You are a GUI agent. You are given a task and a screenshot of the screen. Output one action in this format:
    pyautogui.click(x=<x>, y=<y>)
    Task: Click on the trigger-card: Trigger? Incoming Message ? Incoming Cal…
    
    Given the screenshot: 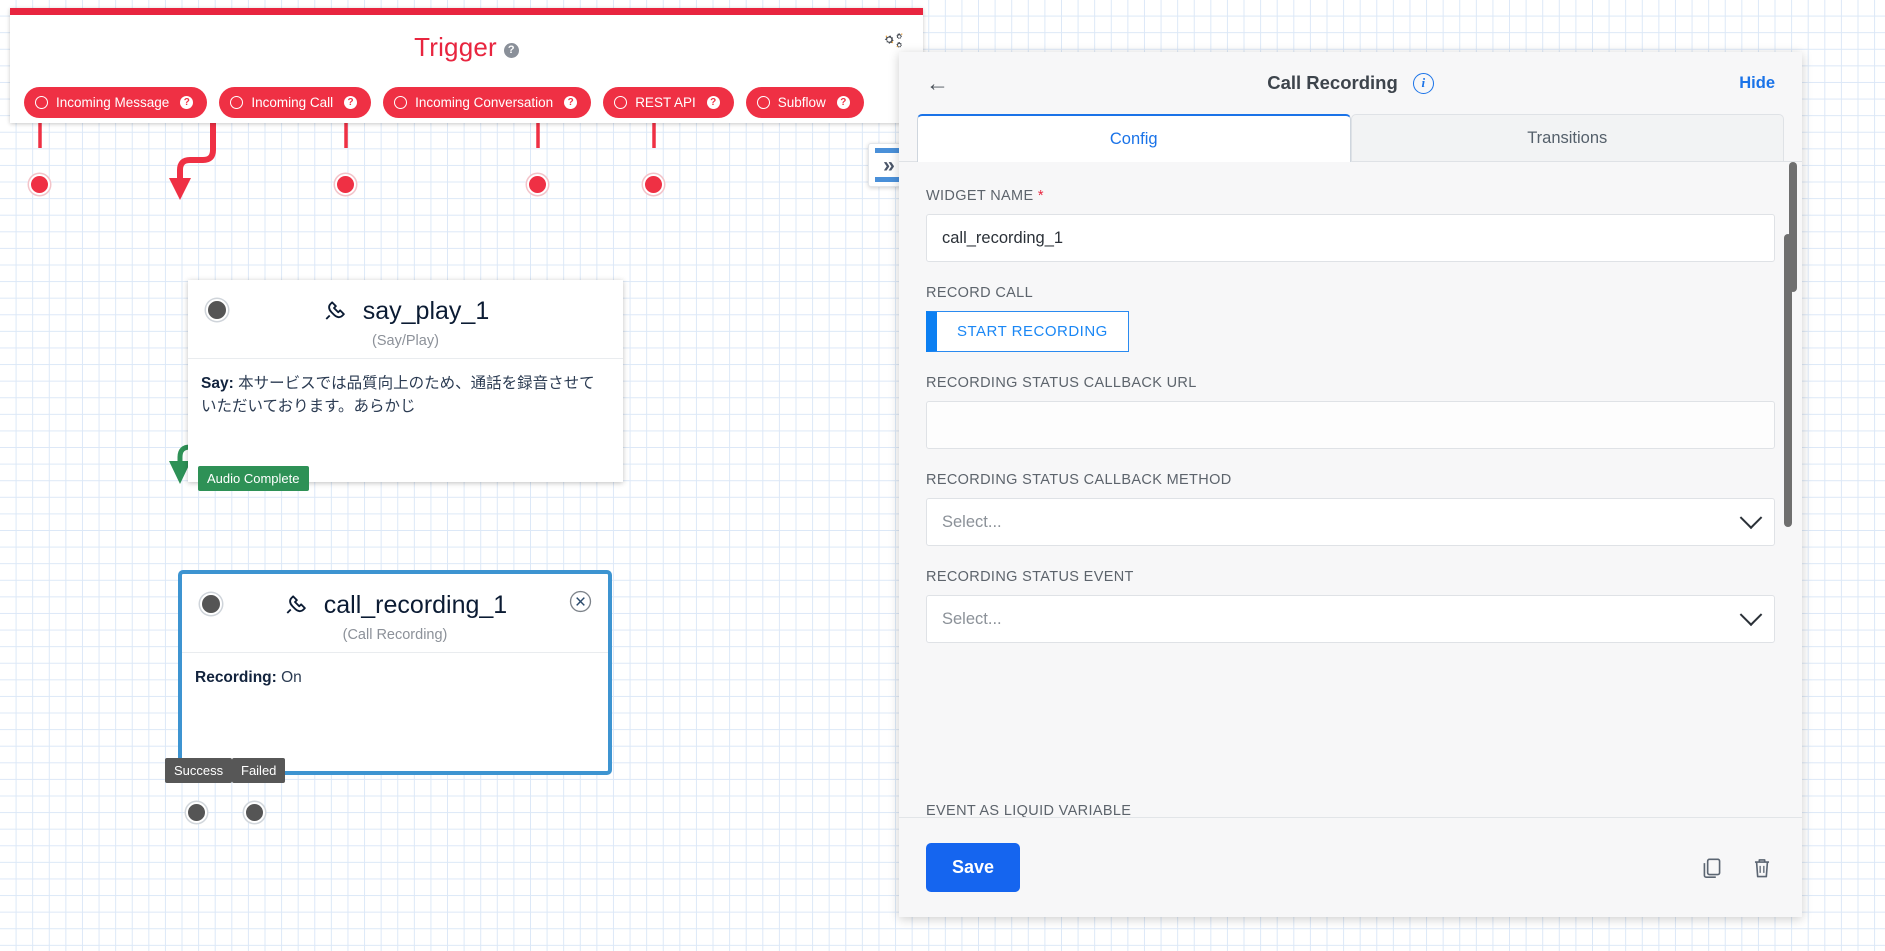 What is the action you would take?
    pyautogui.click(x=466, y=65)
    